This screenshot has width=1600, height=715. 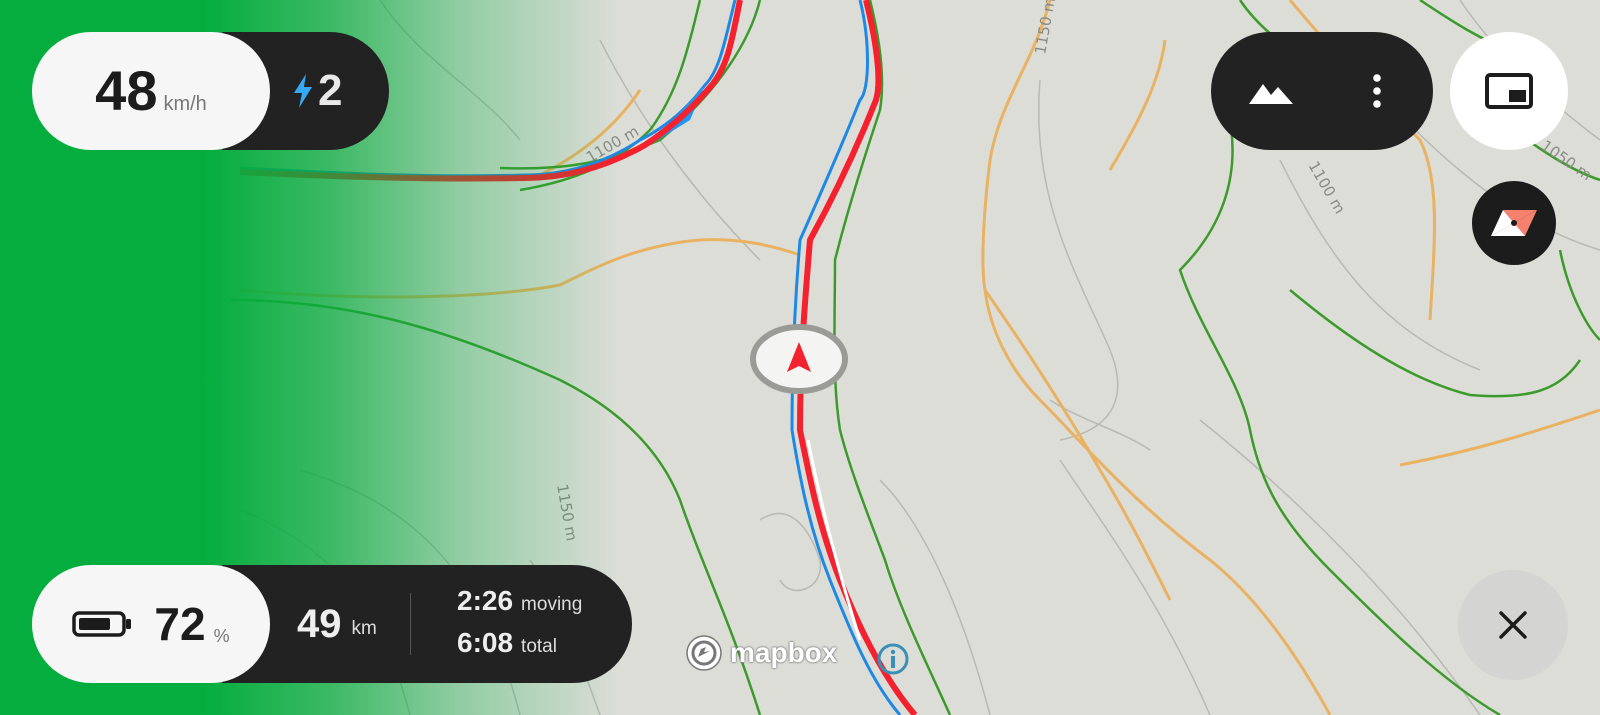 I want to click on stats-divider, so click(x=410, y=624).